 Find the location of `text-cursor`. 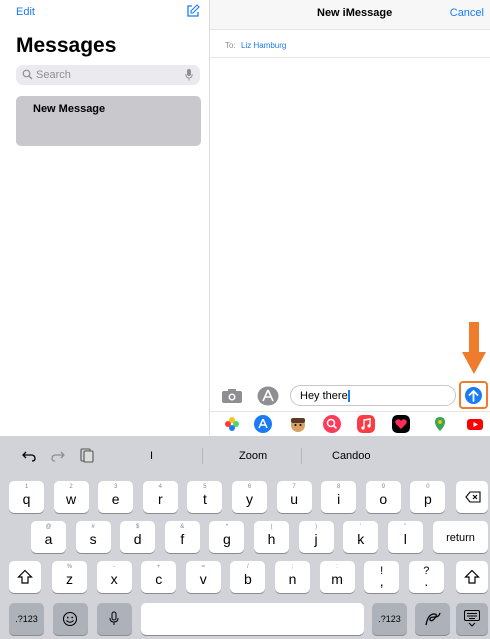

text-cursor is located at coordinates (349, 396).